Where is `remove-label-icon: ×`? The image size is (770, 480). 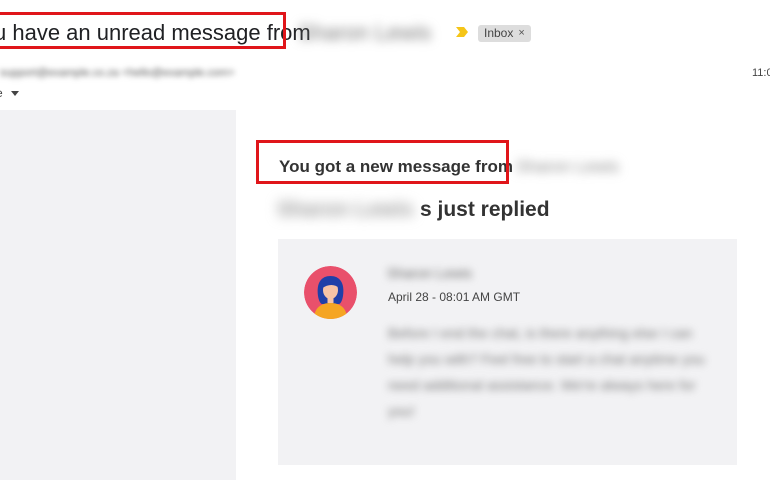
remove-label-icon: × is located at coordinates (521, 33).